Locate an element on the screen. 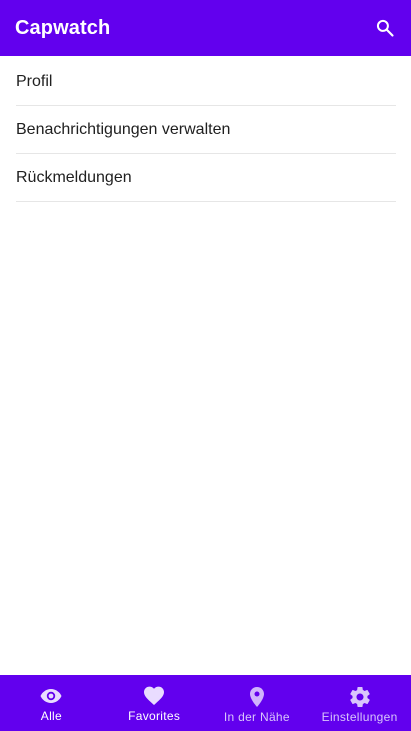 The width and height of the screenshot is (411, 731). search-button is located at coordinates (385, 28).